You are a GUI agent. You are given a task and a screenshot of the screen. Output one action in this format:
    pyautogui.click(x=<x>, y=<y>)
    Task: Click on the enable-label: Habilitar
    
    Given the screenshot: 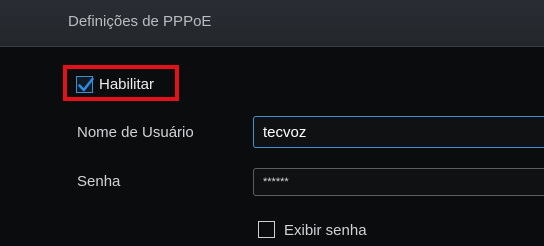 What is the action you would take?
    pyautogui.click(x=126, y=84)
    